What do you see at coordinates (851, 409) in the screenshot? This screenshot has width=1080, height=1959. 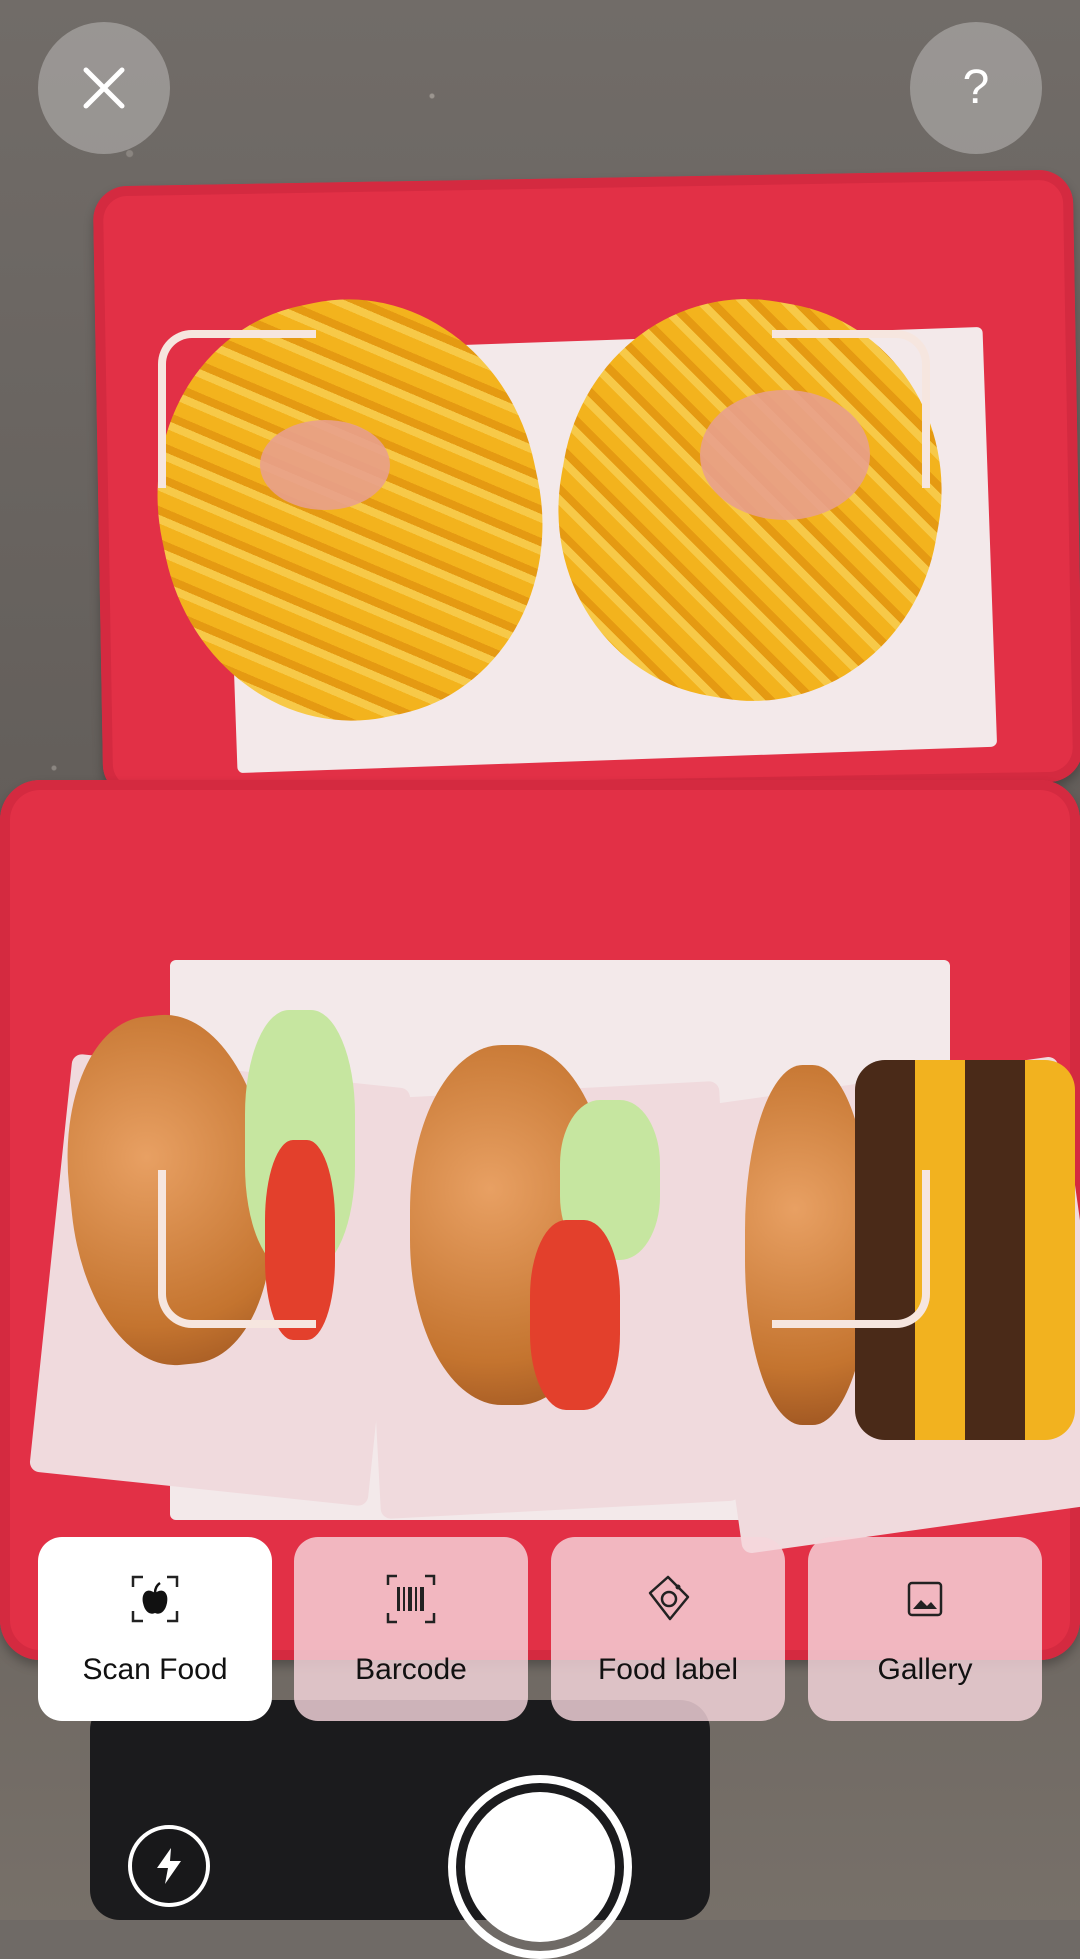 I see `scan-frame-corner-top-right` at bounding box center [851, 409].